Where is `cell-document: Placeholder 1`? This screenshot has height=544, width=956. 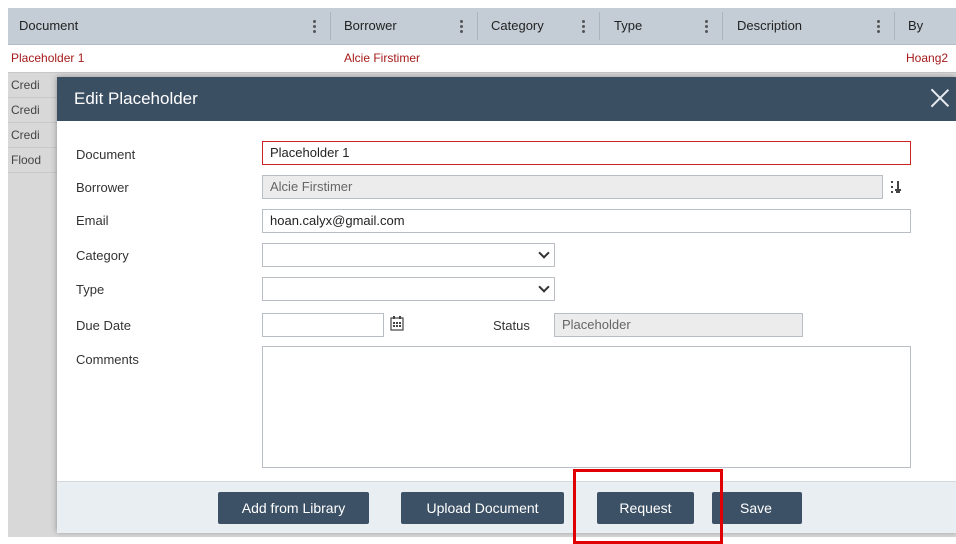 cell-document: Placeholder 1 is located at coordinates (48, 58).